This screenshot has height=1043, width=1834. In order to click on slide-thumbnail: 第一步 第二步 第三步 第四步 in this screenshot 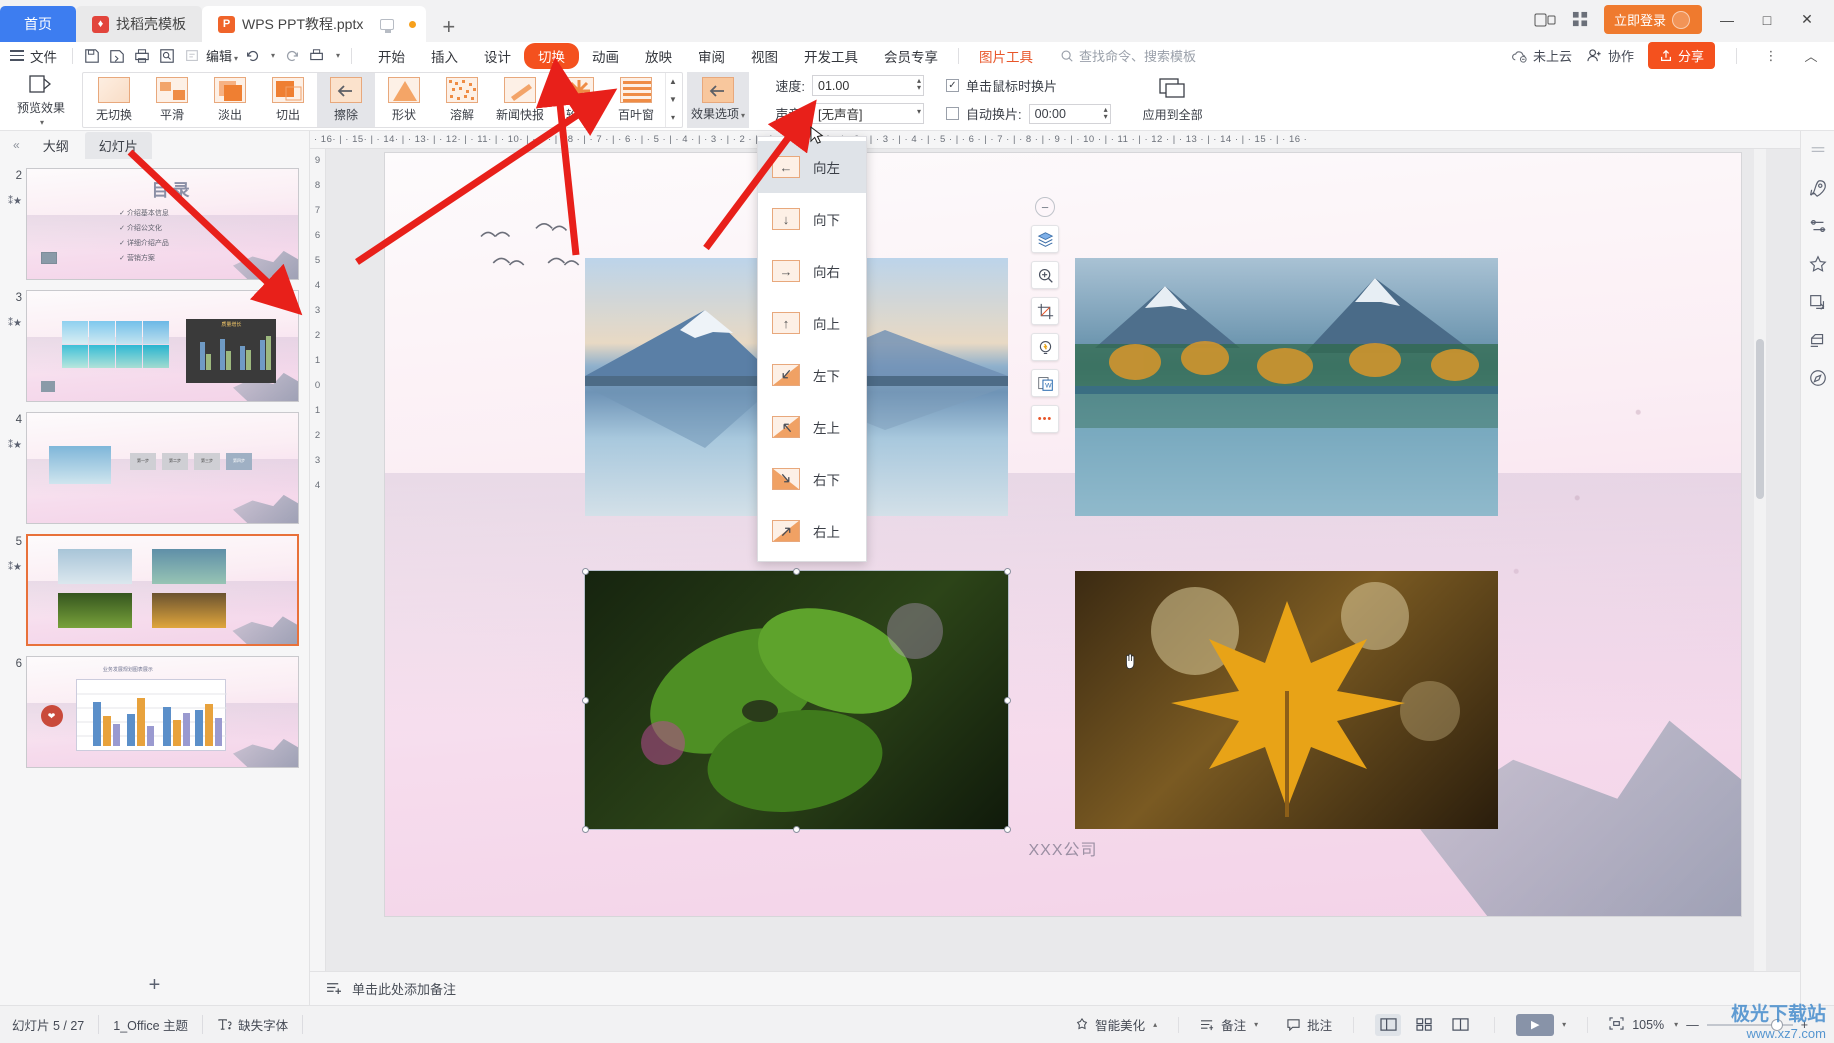, I will do `click(162, 468)`.